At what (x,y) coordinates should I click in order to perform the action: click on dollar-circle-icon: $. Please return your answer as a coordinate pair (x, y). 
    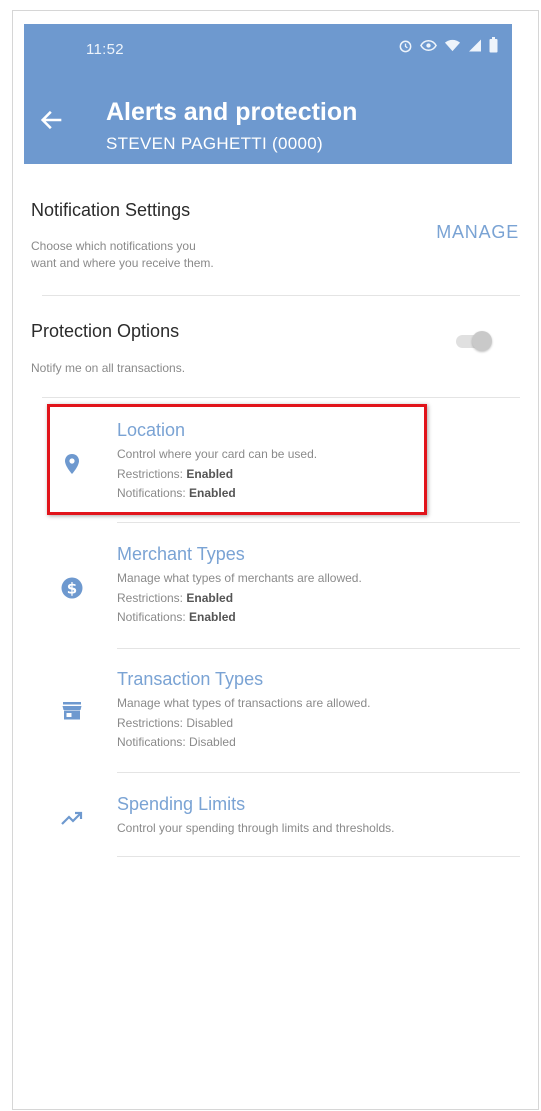
    Looking at the image, I should click on (72, 588).